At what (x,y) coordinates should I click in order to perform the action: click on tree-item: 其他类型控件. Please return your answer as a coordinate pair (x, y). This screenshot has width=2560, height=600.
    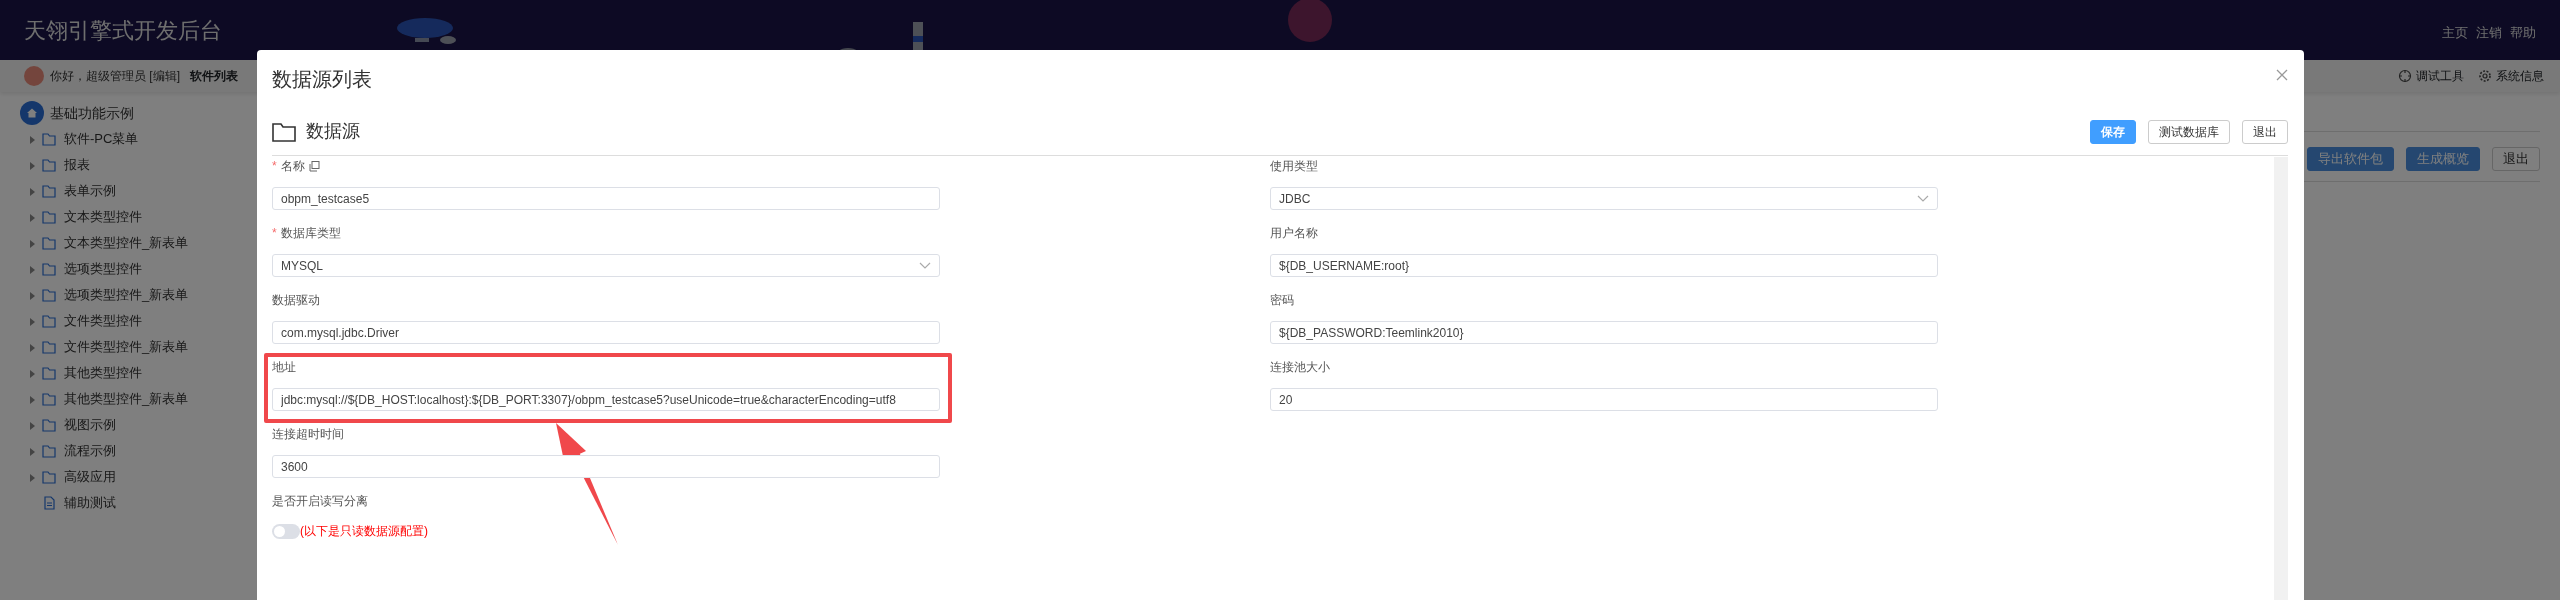
    Looking at the image, I should click on (103, 373).